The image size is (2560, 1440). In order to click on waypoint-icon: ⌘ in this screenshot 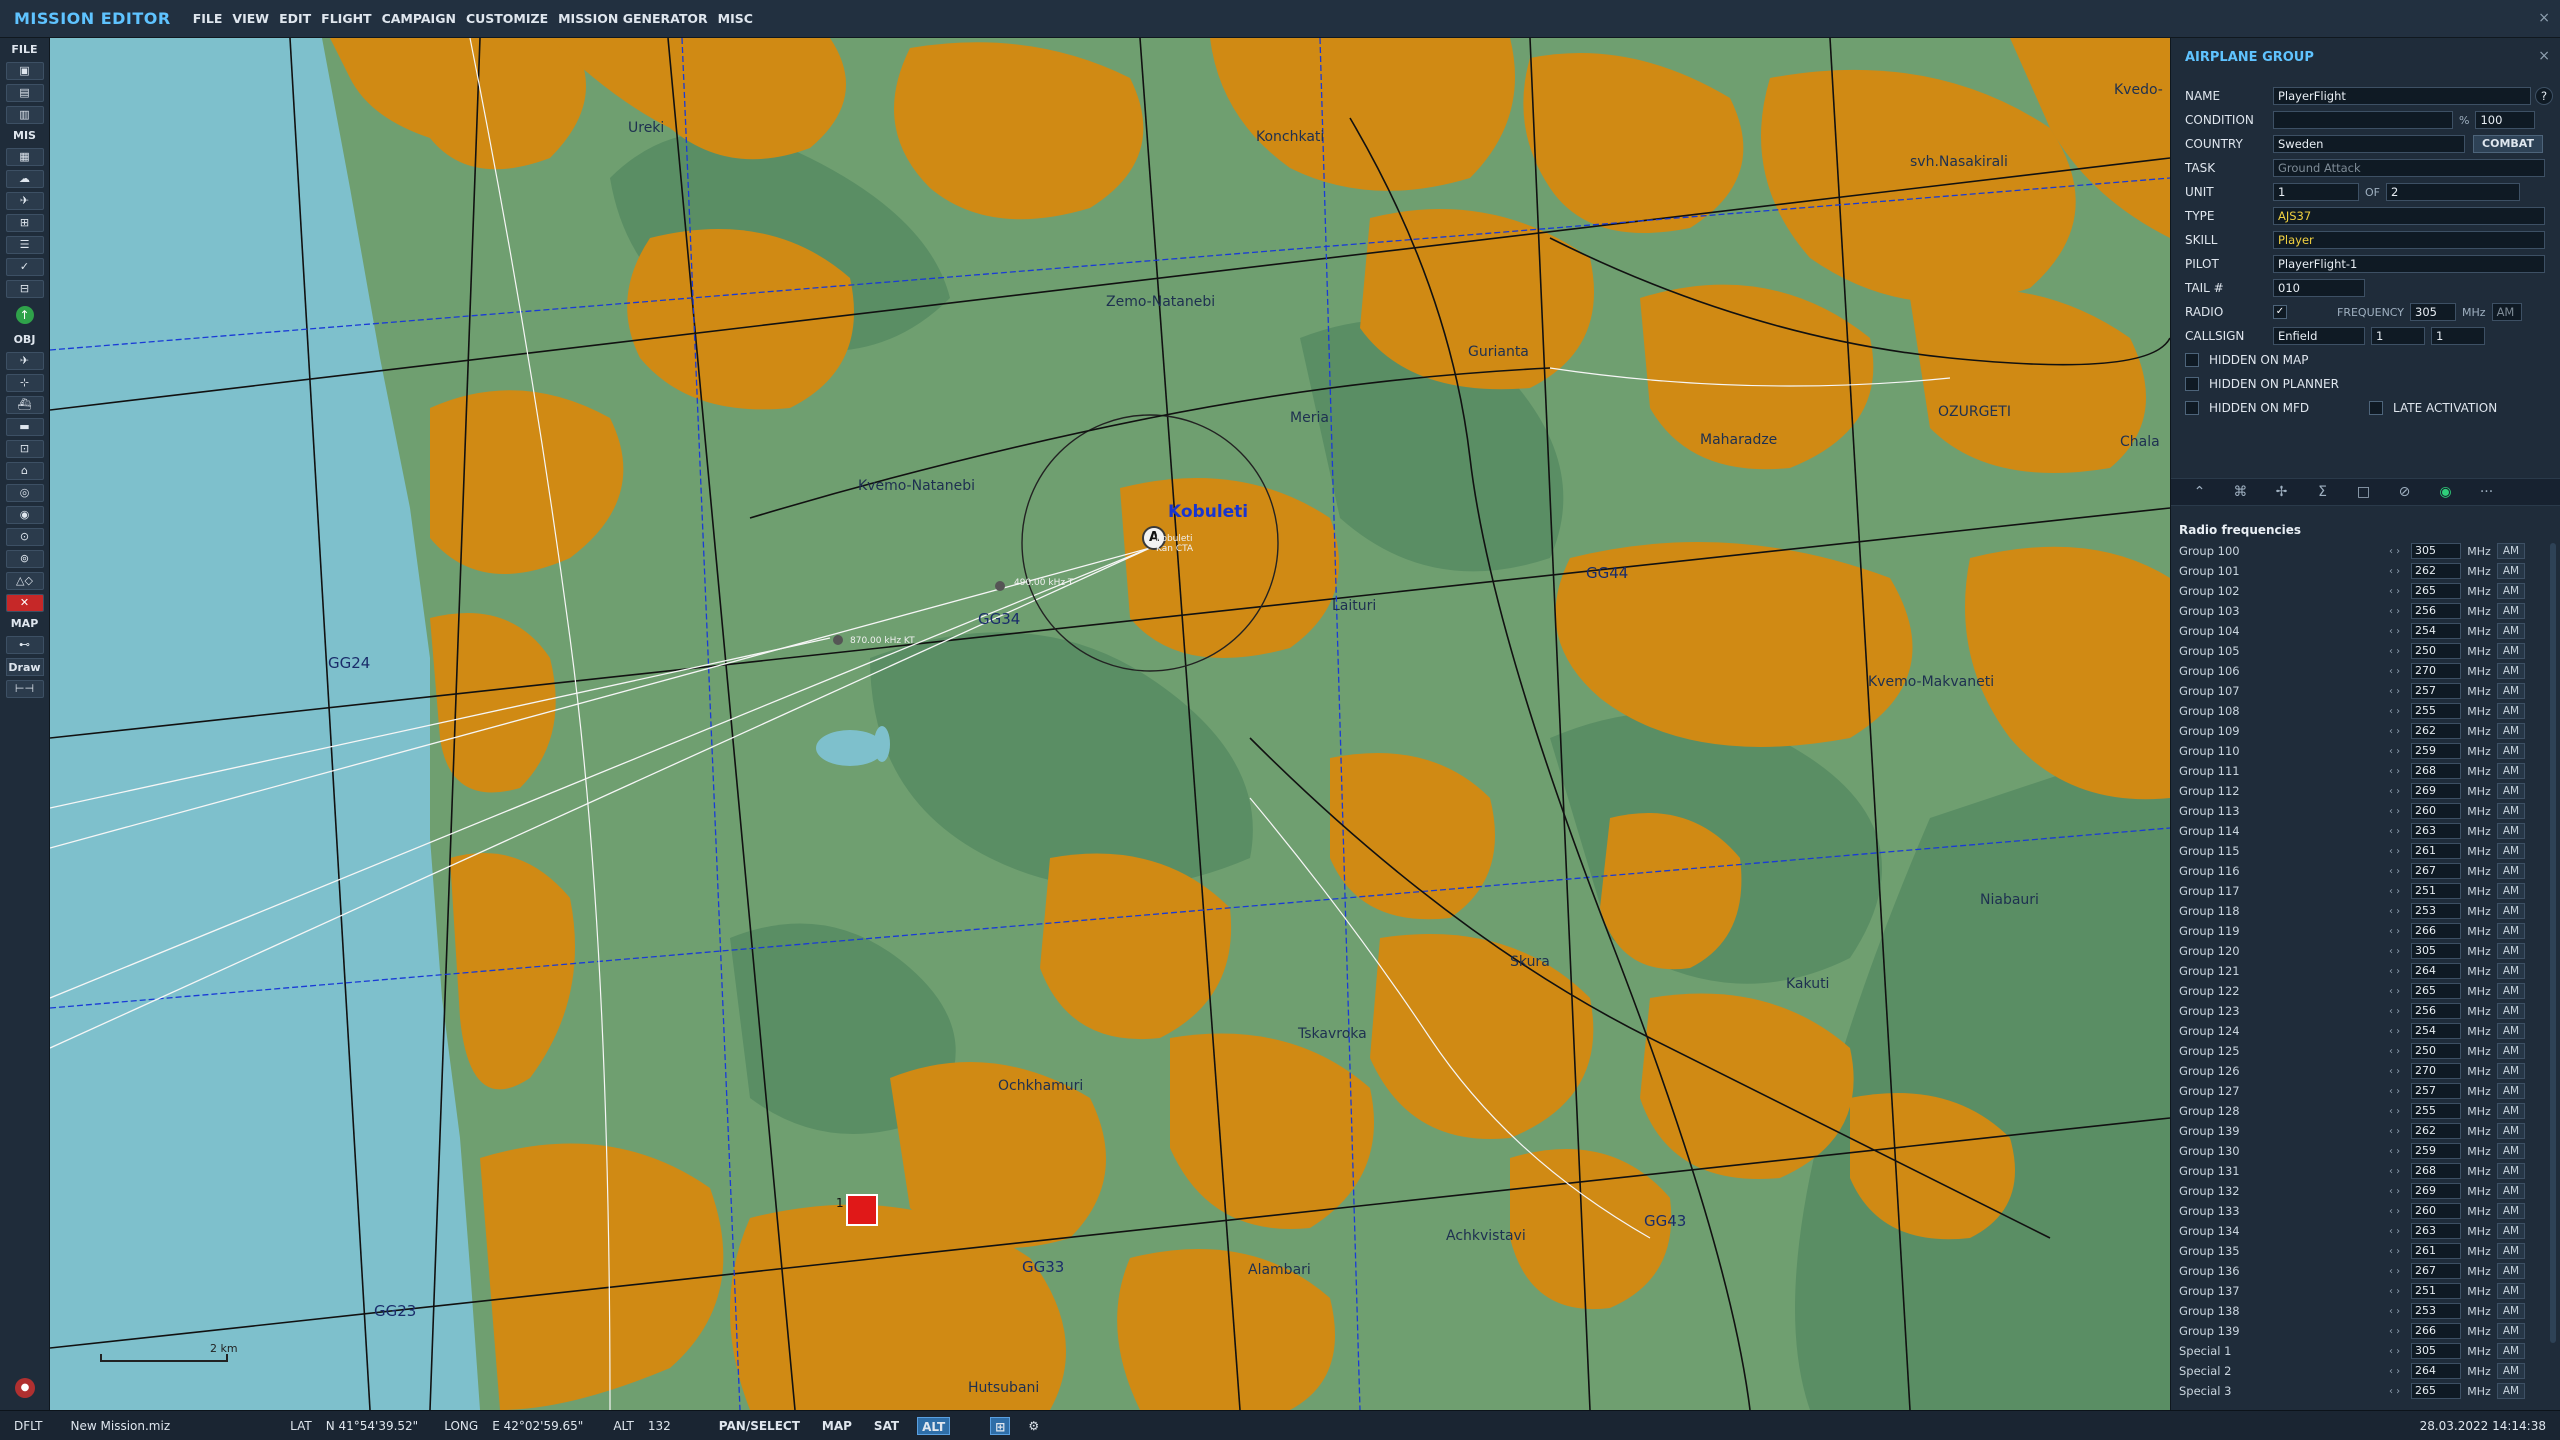, I will do `click(2240, 492)`.